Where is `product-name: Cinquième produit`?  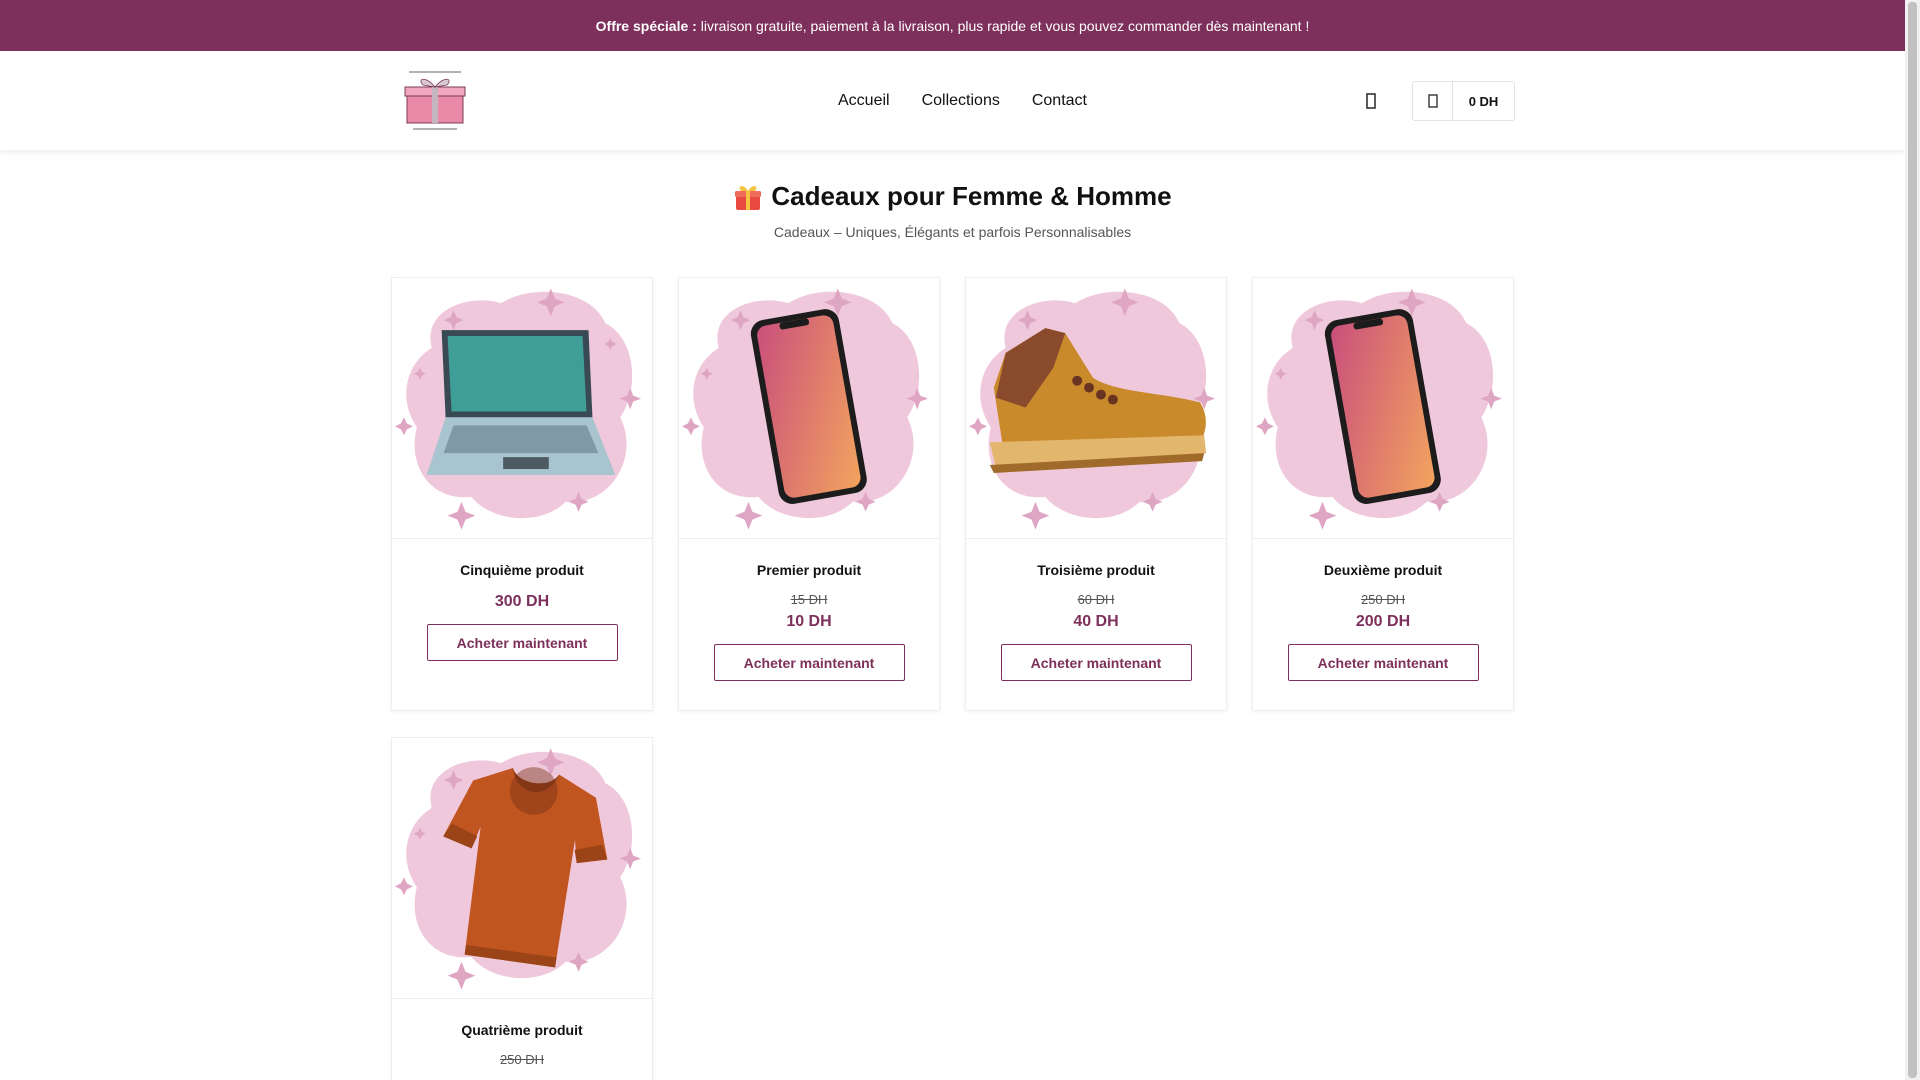
product-name: Cinquième produit is located at coordinates (522, 570).